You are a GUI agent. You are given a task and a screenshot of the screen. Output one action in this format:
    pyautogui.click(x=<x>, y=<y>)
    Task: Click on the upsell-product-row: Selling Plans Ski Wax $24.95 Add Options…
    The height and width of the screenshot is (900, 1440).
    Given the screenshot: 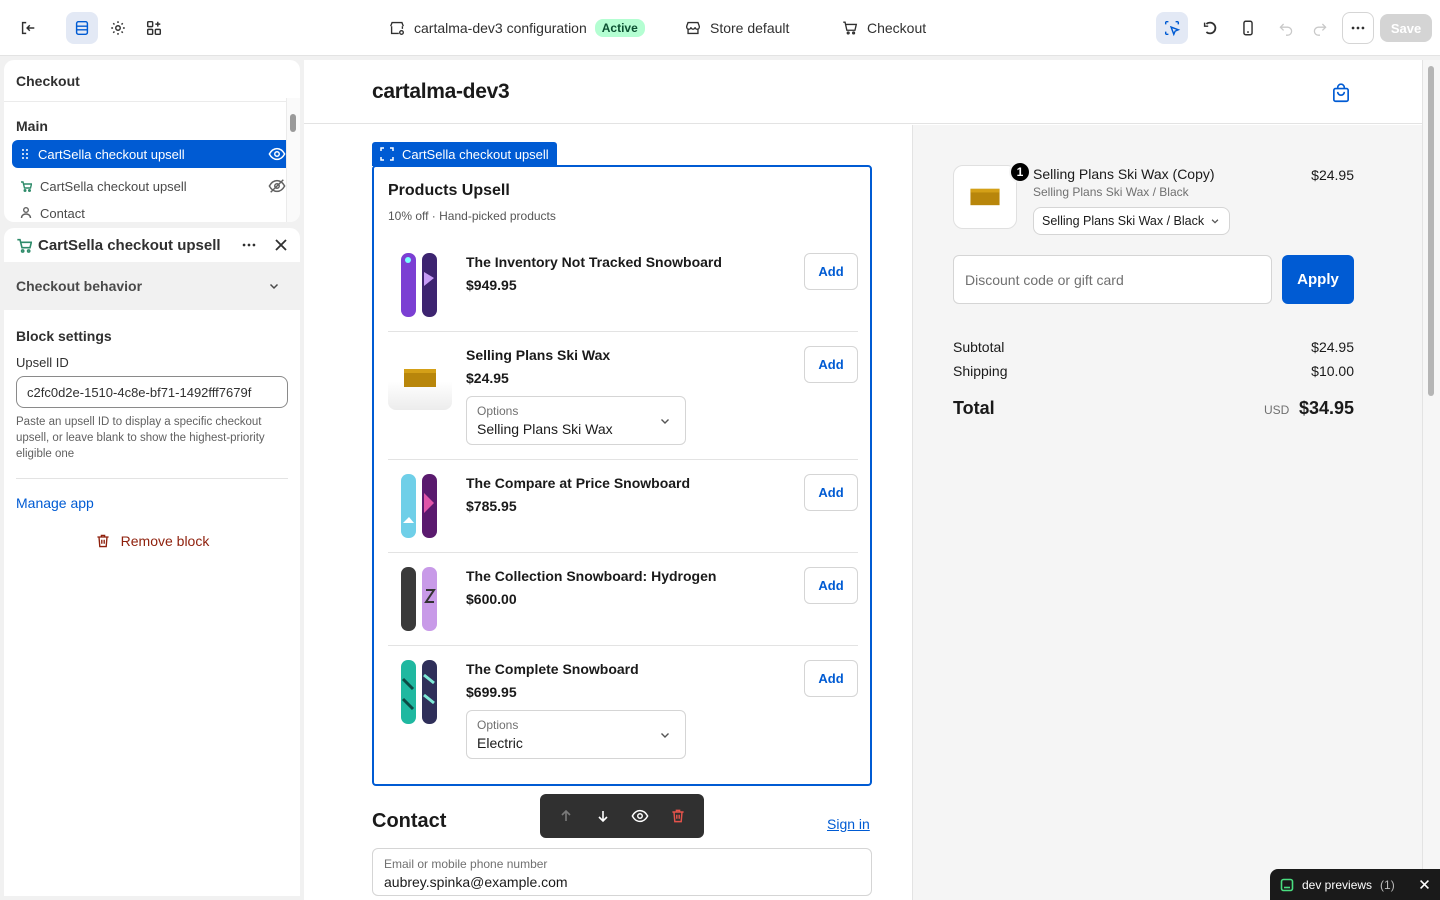 What is the action you would take?
    pyautogui.click(x=623, y=396)
    